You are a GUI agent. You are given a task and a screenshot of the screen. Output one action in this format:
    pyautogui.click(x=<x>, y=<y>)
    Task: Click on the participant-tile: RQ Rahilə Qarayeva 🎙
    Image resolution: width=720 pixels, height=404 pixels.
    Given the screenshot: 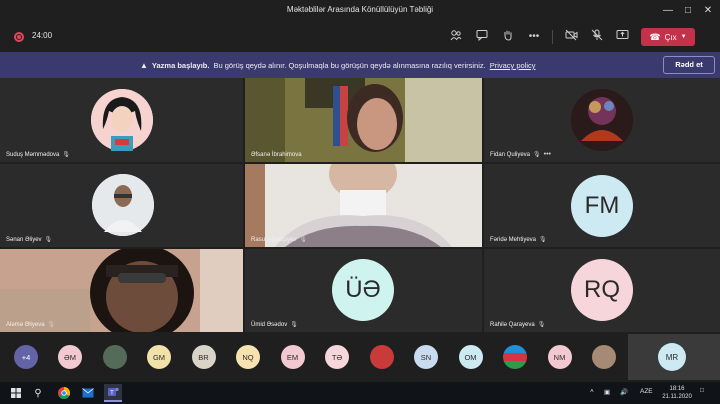 What is the action you would take?
    pyautogui.click(x=602, y=290)
    